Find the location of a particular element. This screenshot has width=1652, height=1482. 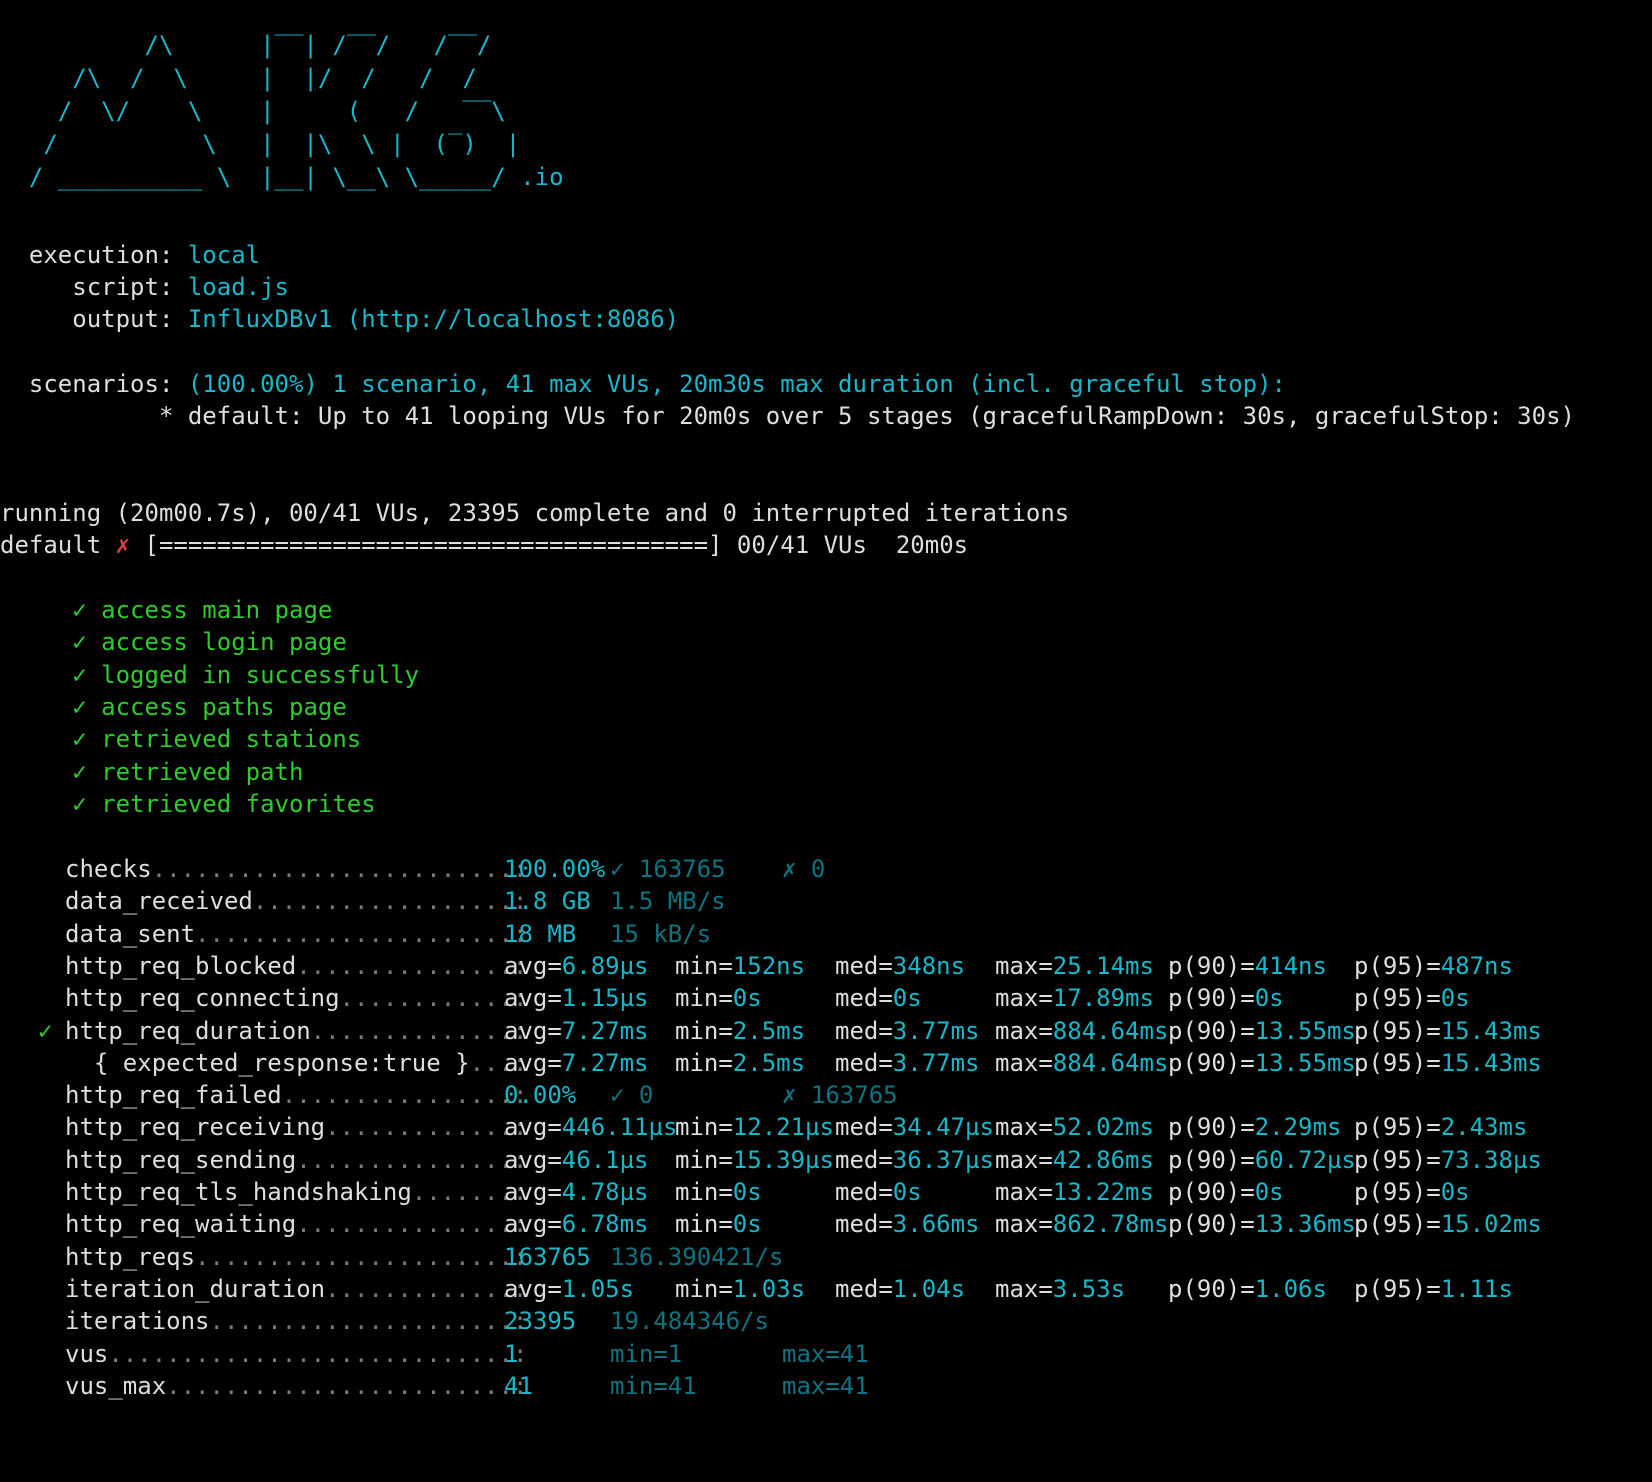

stat-value: 13.22ms is located at coordinates (1103, 1192).